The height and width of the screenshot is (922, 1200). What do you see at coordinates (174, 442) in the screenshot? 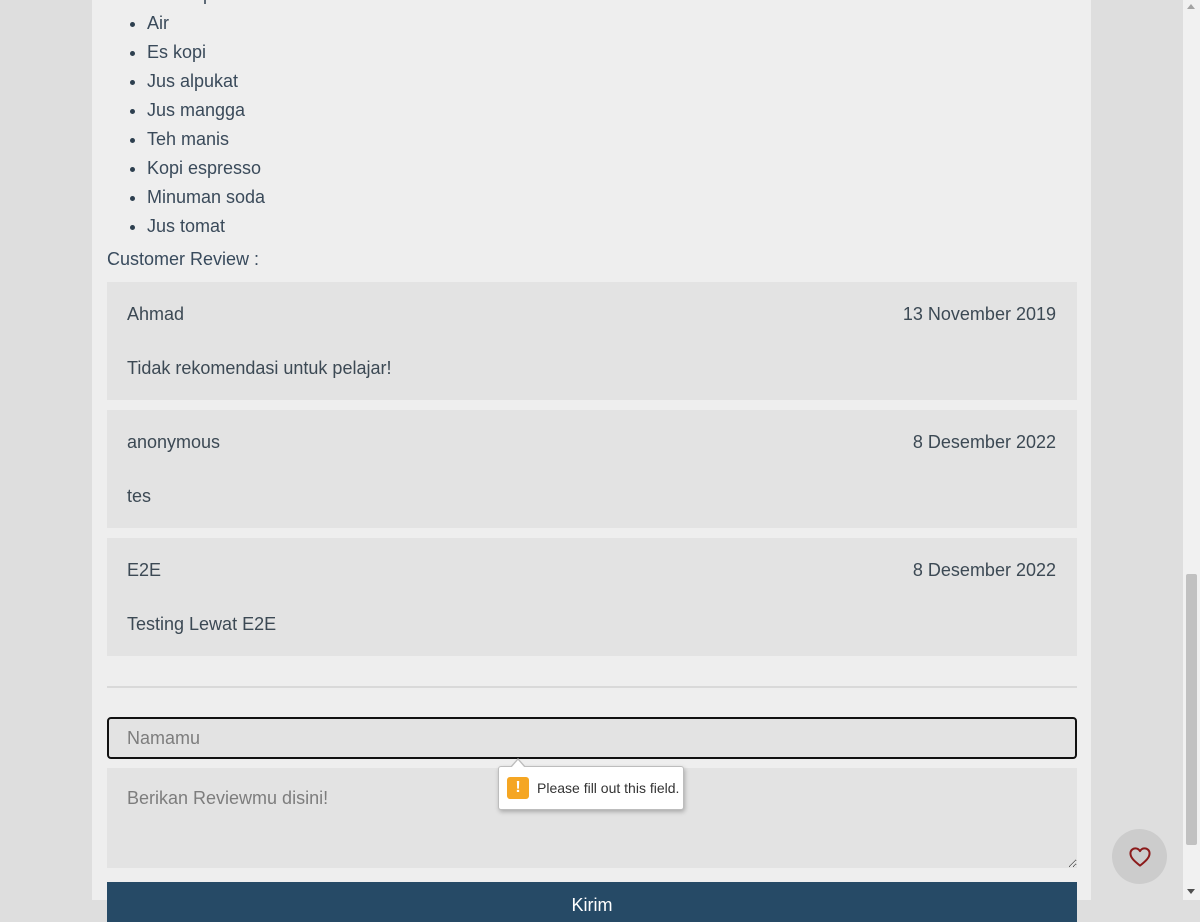
I see `reviewer-name: anonymous` at bounding box center [174, 442].